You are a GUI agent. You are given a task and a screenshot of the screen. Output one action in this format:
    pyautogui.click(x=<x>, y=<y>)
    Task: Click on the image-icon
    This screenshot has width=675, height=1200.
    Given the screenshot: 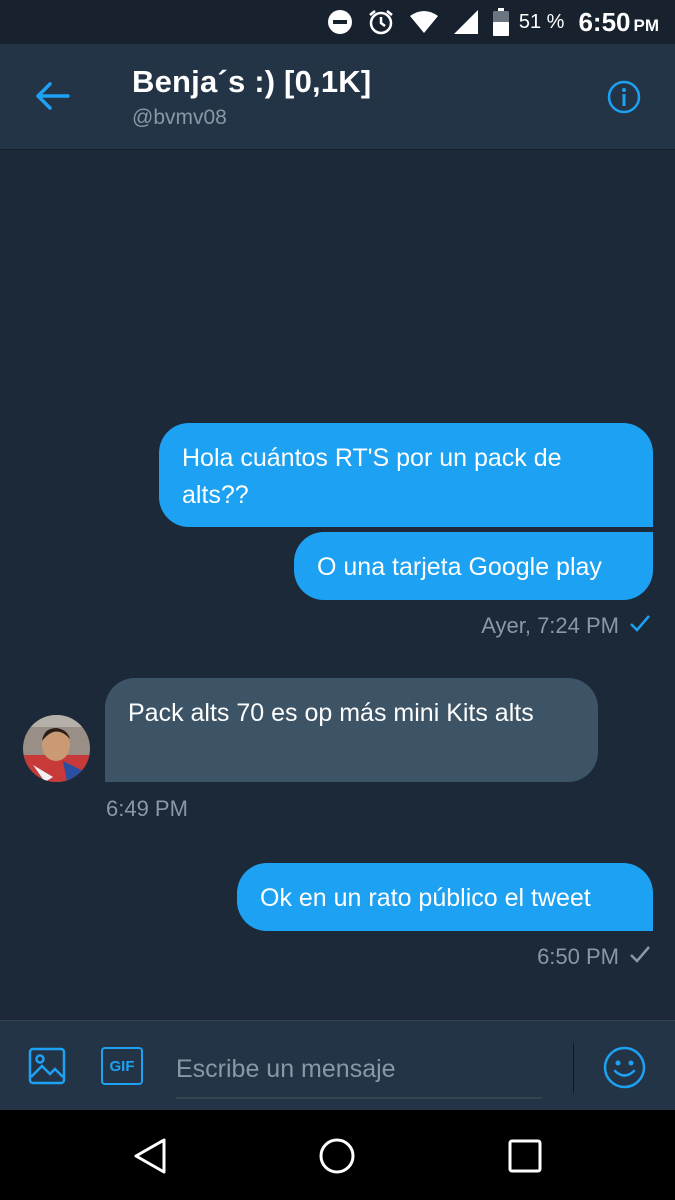 What is the action you would take?
    pyautogui.click(x=47, y=1066)
    